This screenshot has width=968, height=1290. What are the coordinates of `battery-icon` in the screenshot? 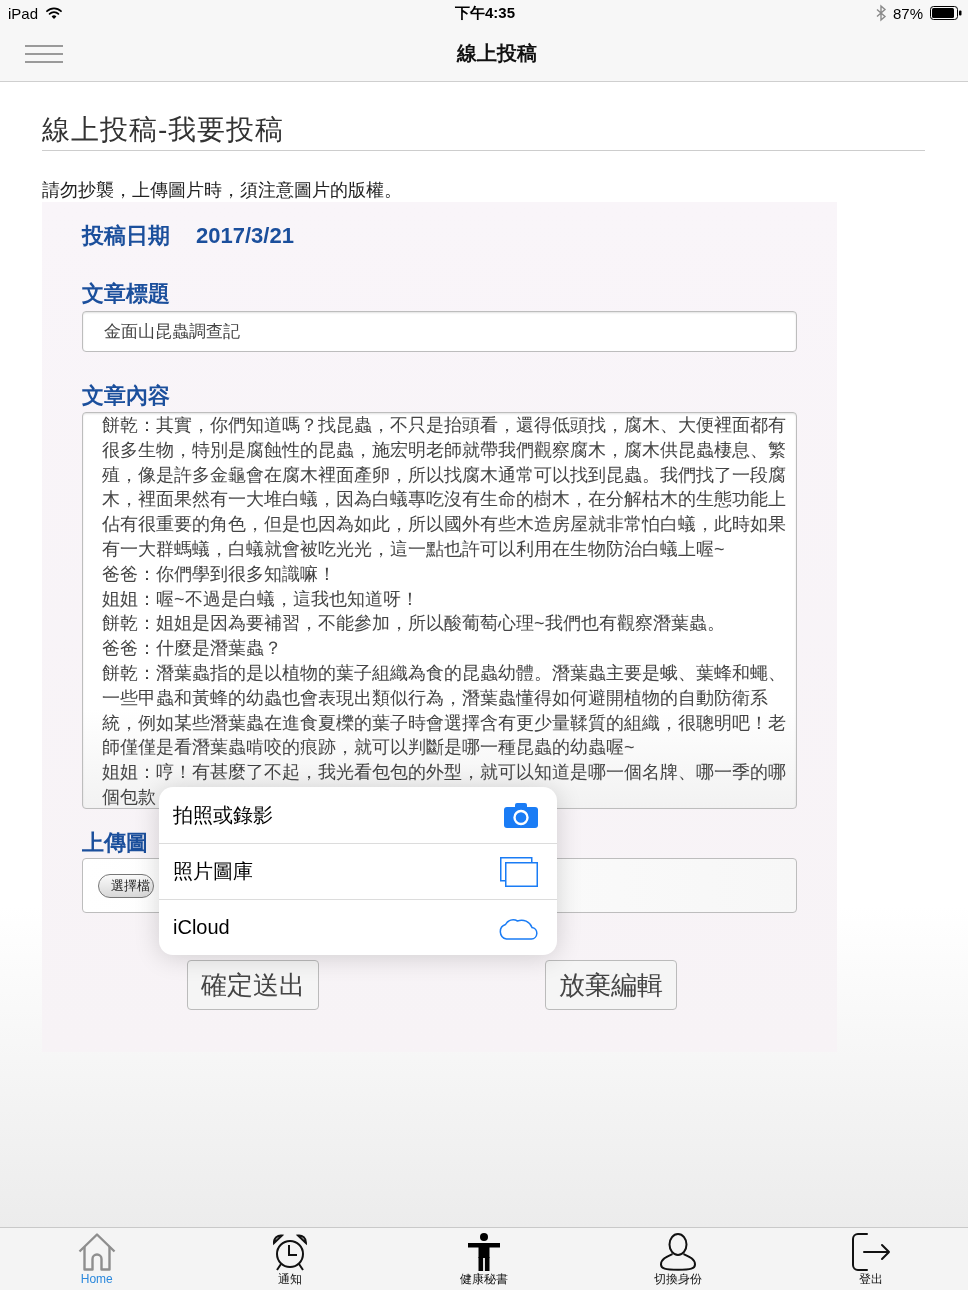 It's located at (946, 13).